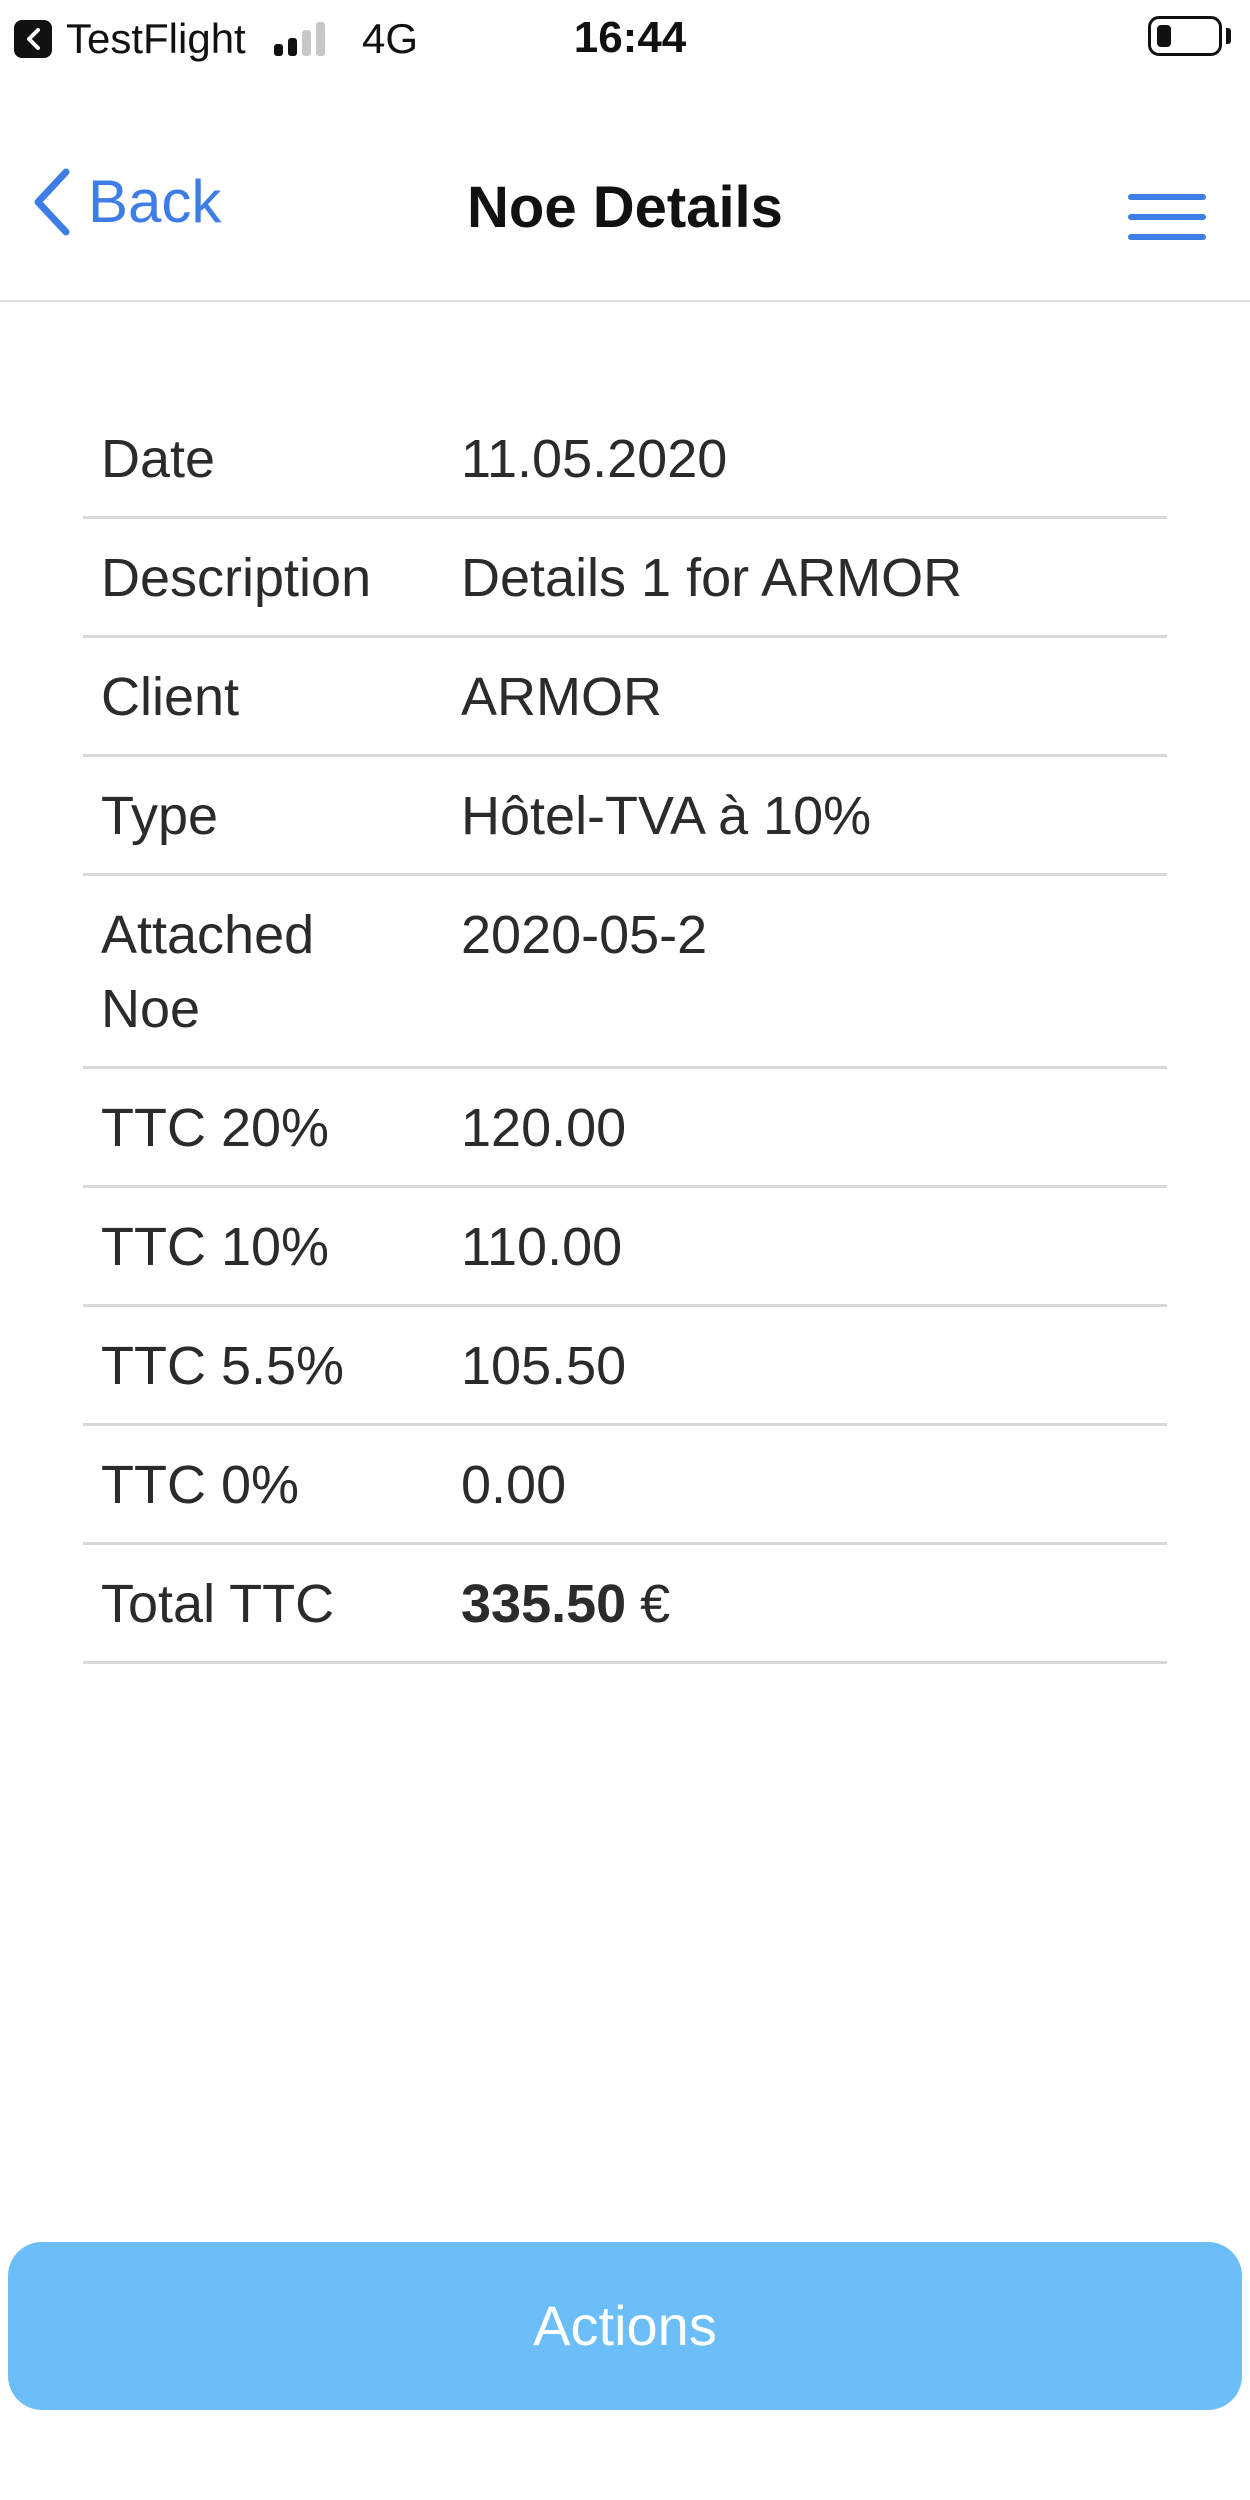 This screenshot has height=2500, width=1250. What do you see at coordinates (200, 1485) in the screenshot?
I see `detail-label: TTC 0%` at bounding box center [200, 1485].